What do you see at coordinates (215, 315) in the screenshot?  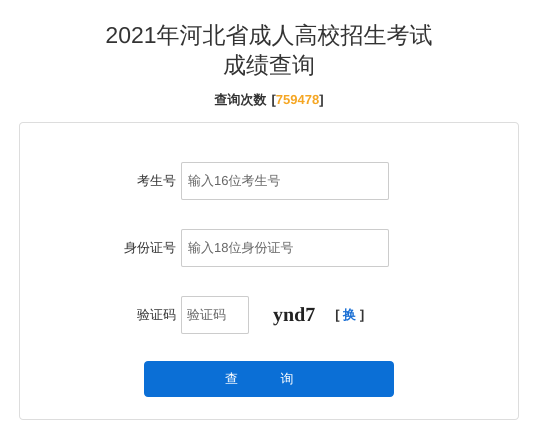 I see `captcha-field: 验证码` at bounding box center [215, 315].